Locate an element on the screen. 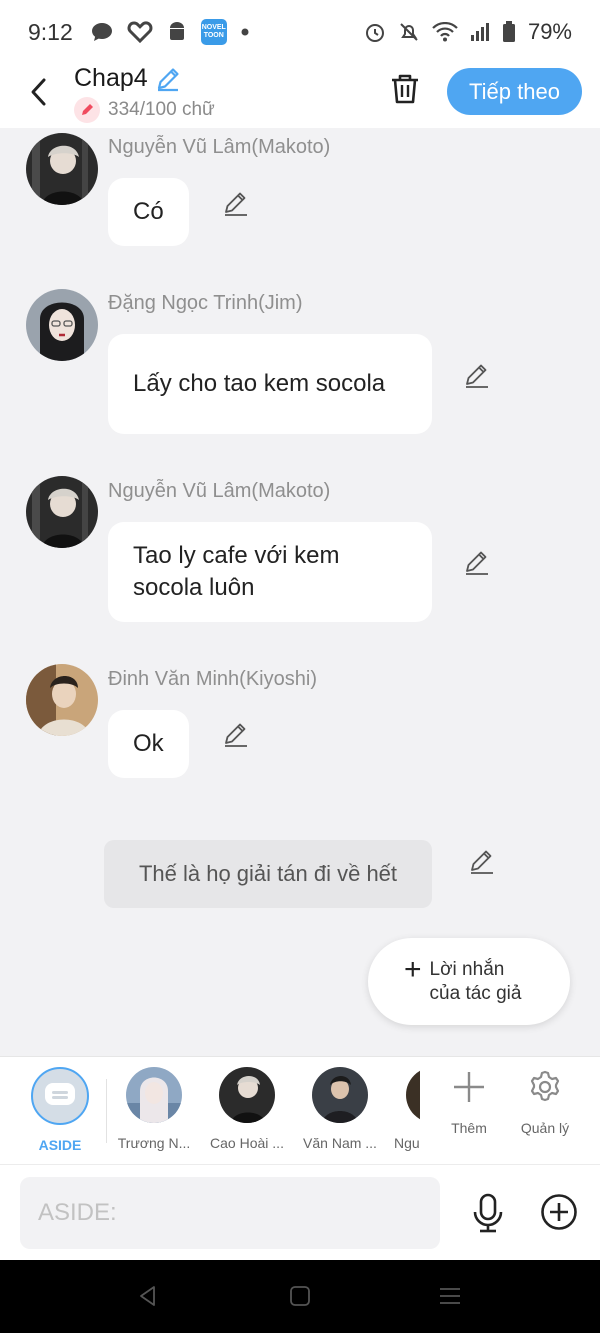 The width and height of the screenshot is (600, 1333). manage-characters-button: Quản lý is located at coordinates (545, 1102).